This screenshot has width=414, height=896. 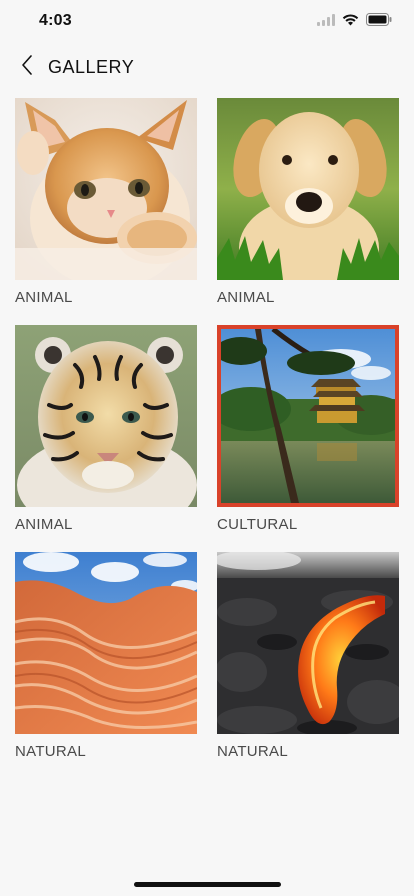 What do you see at coordinates (308, 643) in the screenshot?
I see `lava-flow-photo` at bounding box center [308, 643].